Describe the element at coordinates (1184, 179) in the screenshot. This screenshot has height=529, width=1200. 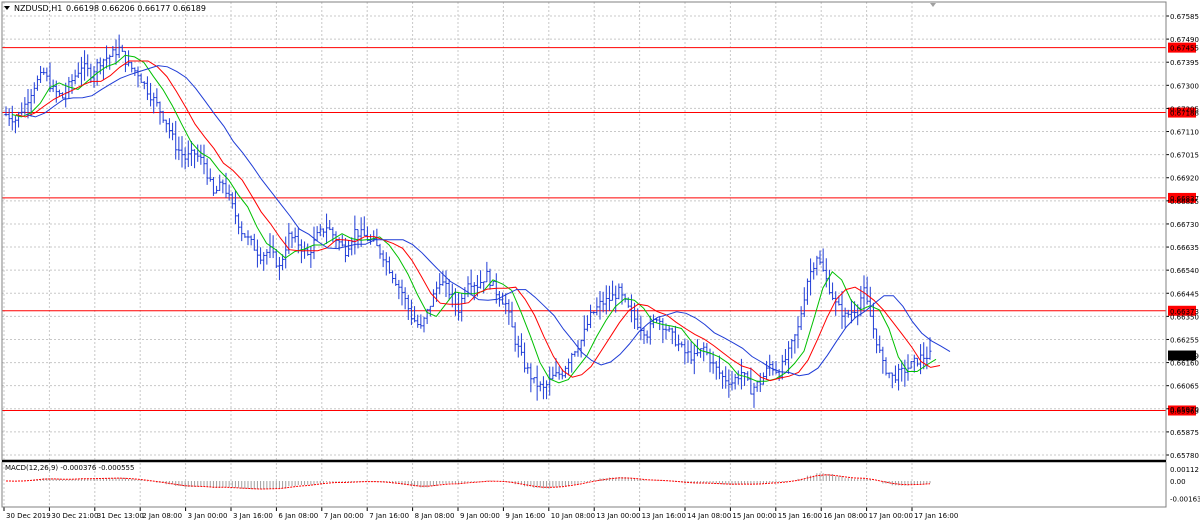
I see `price-scale-label: 0.66920` at that location.